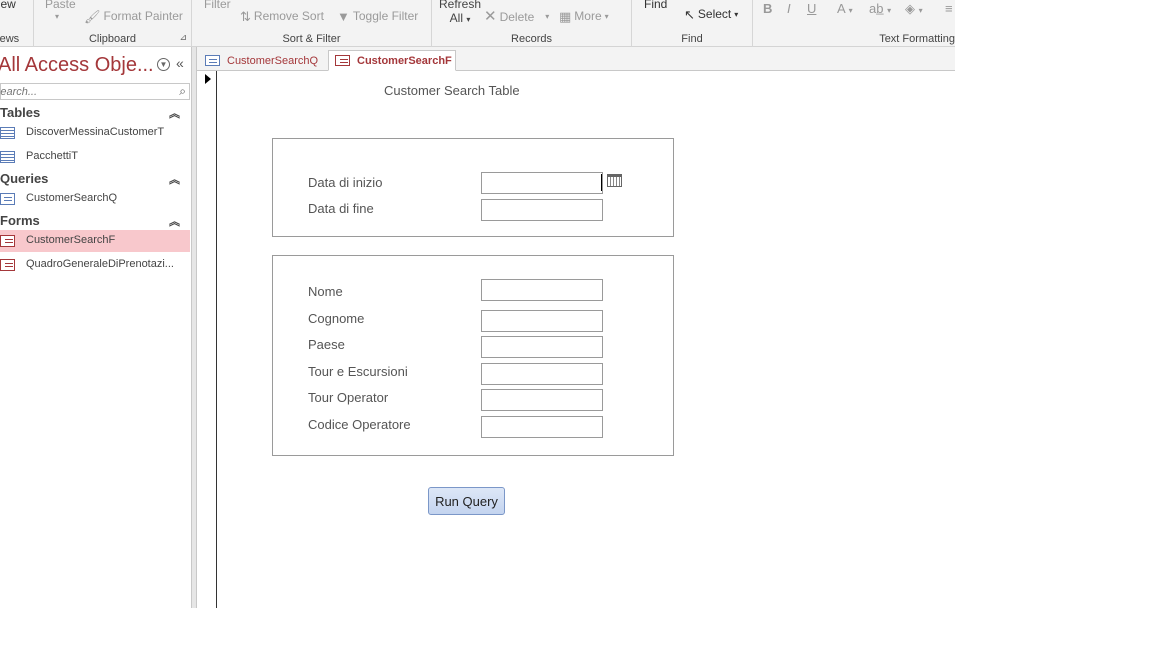 This screenshot has height=648, width=1152. What do you see at coordinates (542, 427) in the screenshot?
I see `codice-operatore-input` at bounding box center [542, 427].